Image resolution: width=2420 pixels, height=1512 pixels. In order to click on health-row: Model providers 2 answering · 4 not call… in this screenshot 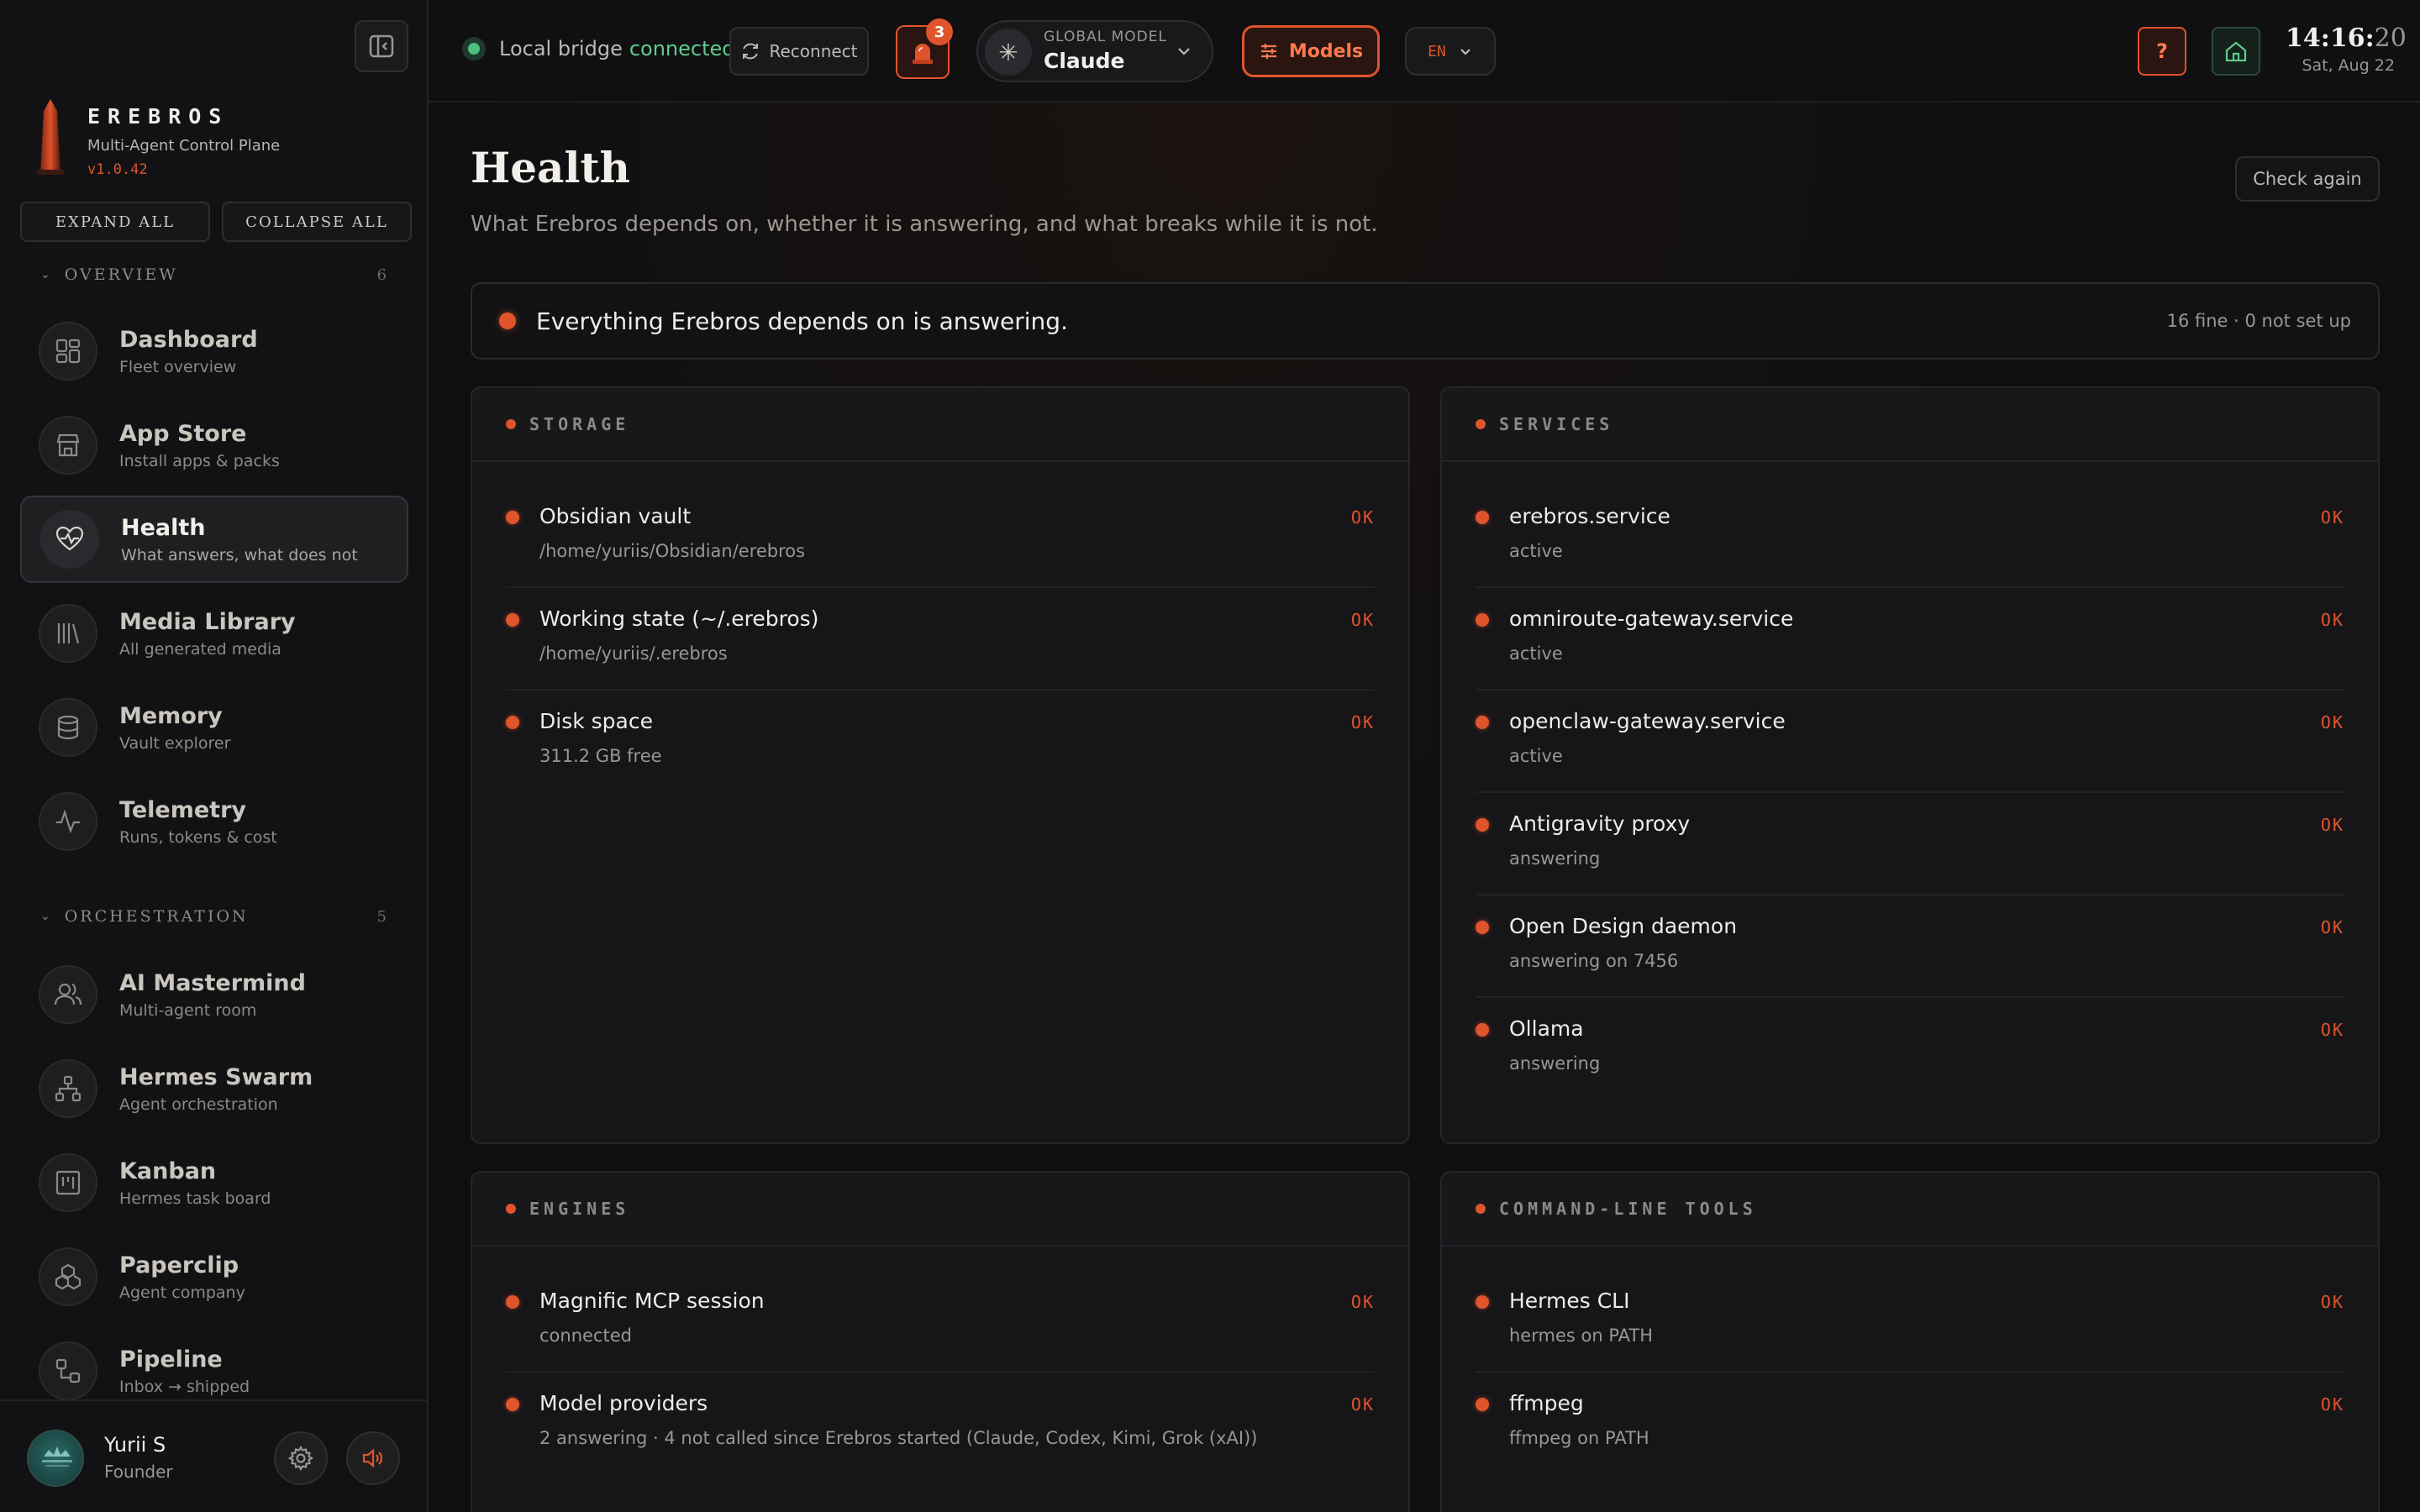, I will do `click(940, 1424)`.